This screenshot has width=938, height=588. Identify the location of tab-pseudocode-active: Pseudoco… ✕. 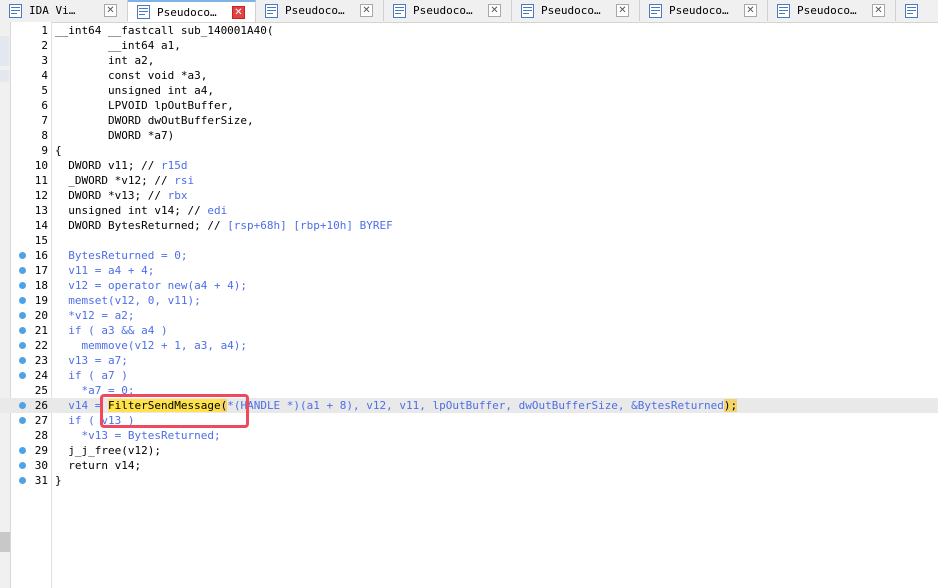
(192, 11).